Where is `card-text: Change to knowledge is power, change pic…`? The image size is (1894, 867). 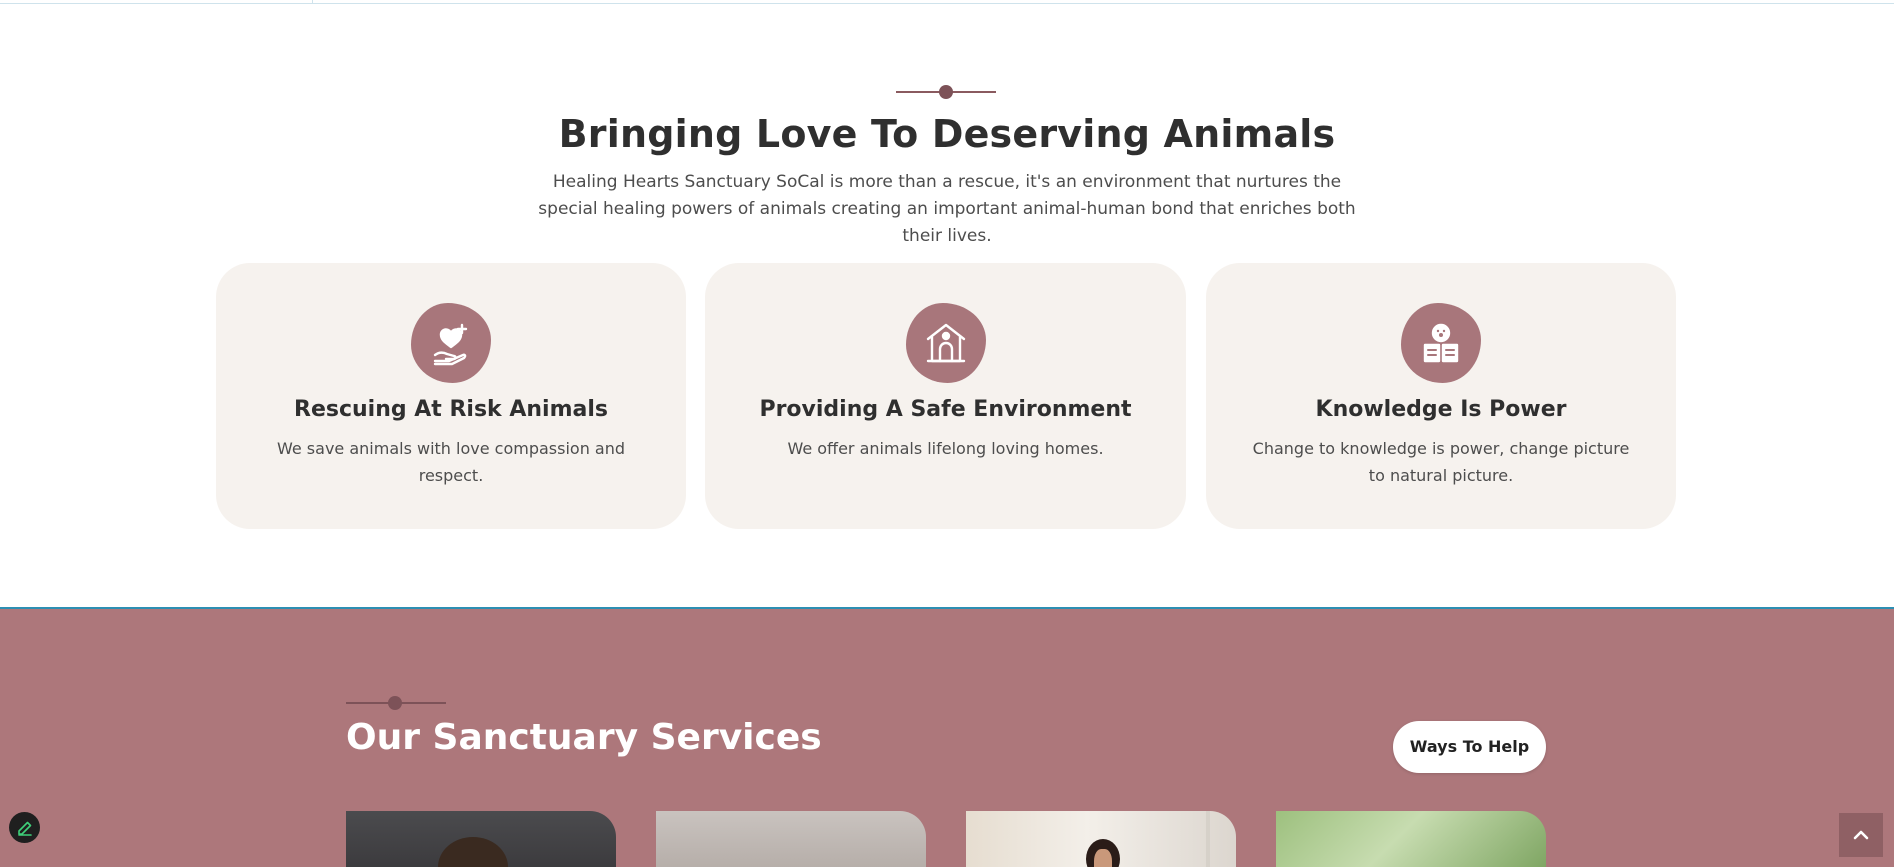 card-text: Change to knowledge is power, change pic… is located at coordinates (1441, 462).